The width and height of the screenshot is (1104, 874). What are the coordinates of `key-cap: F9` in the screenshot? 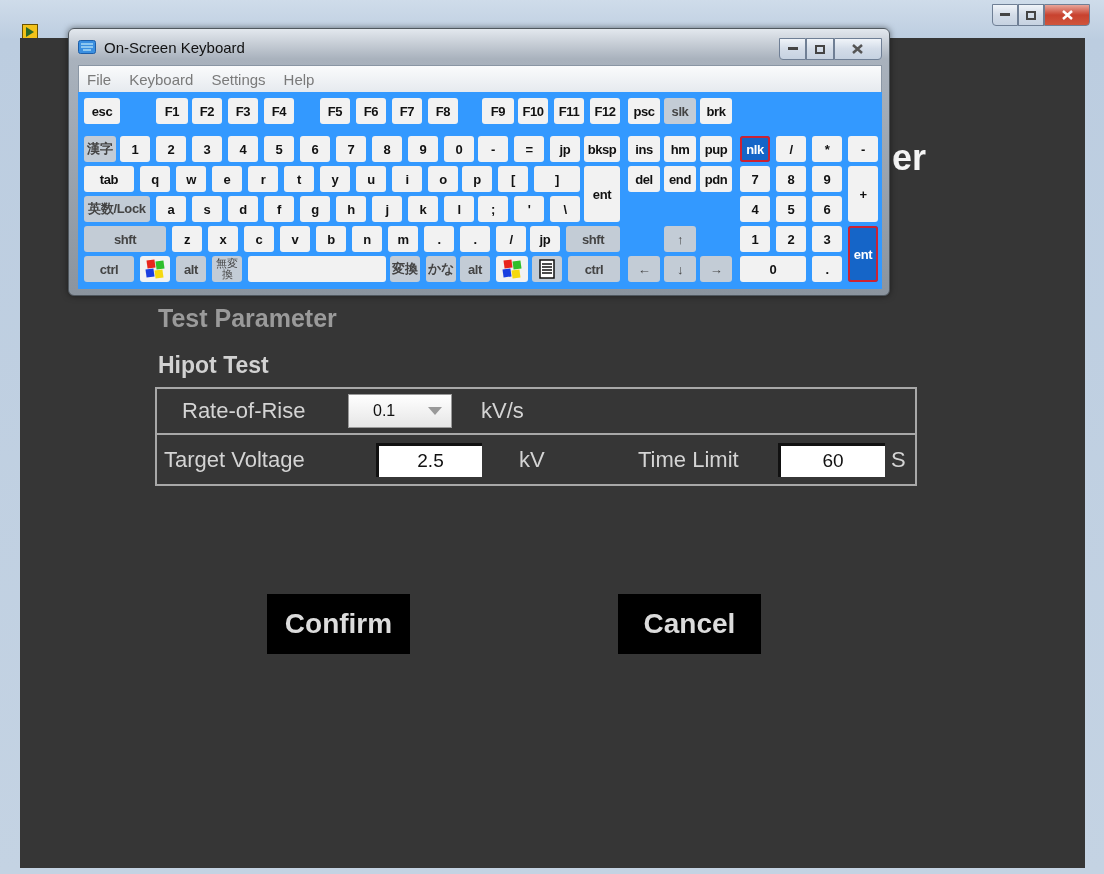 It's located at (498, 111).